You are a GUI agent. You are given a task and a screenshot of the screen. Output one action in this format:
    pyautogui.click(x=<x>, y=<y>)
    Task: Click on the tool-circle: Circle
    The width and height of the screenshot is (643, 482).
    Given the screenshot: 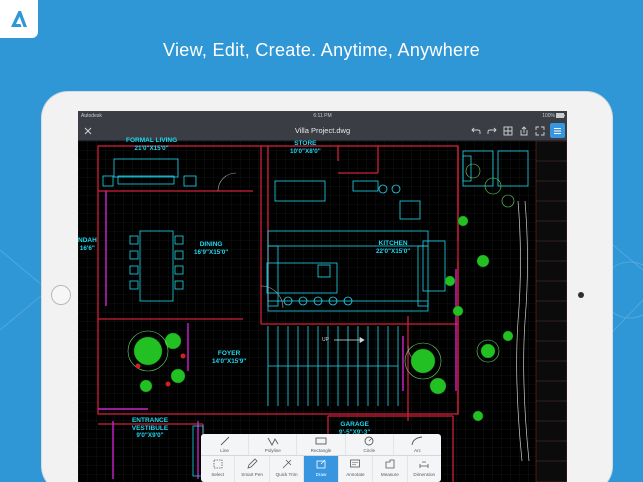 What is the action you would take?
    pyautogui.click(x=370, y=444)
    